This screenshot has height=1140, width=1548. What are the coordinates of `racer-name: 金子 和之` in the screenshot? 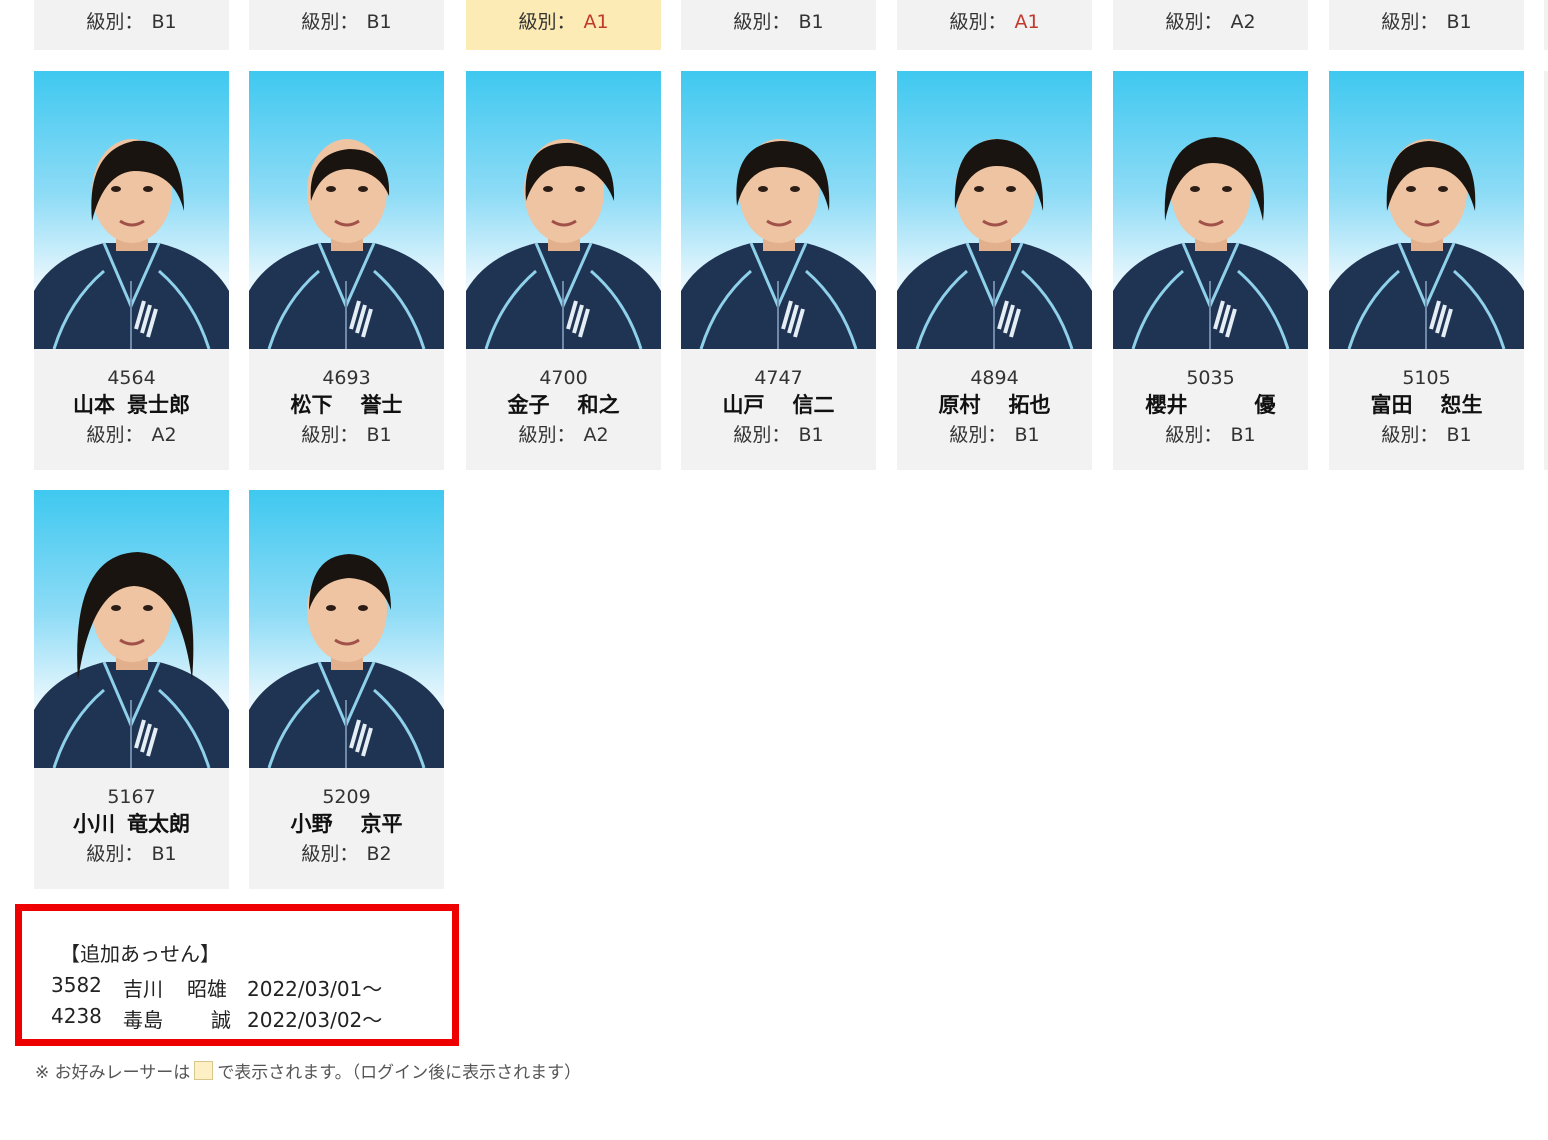 It's located at (563, 405).